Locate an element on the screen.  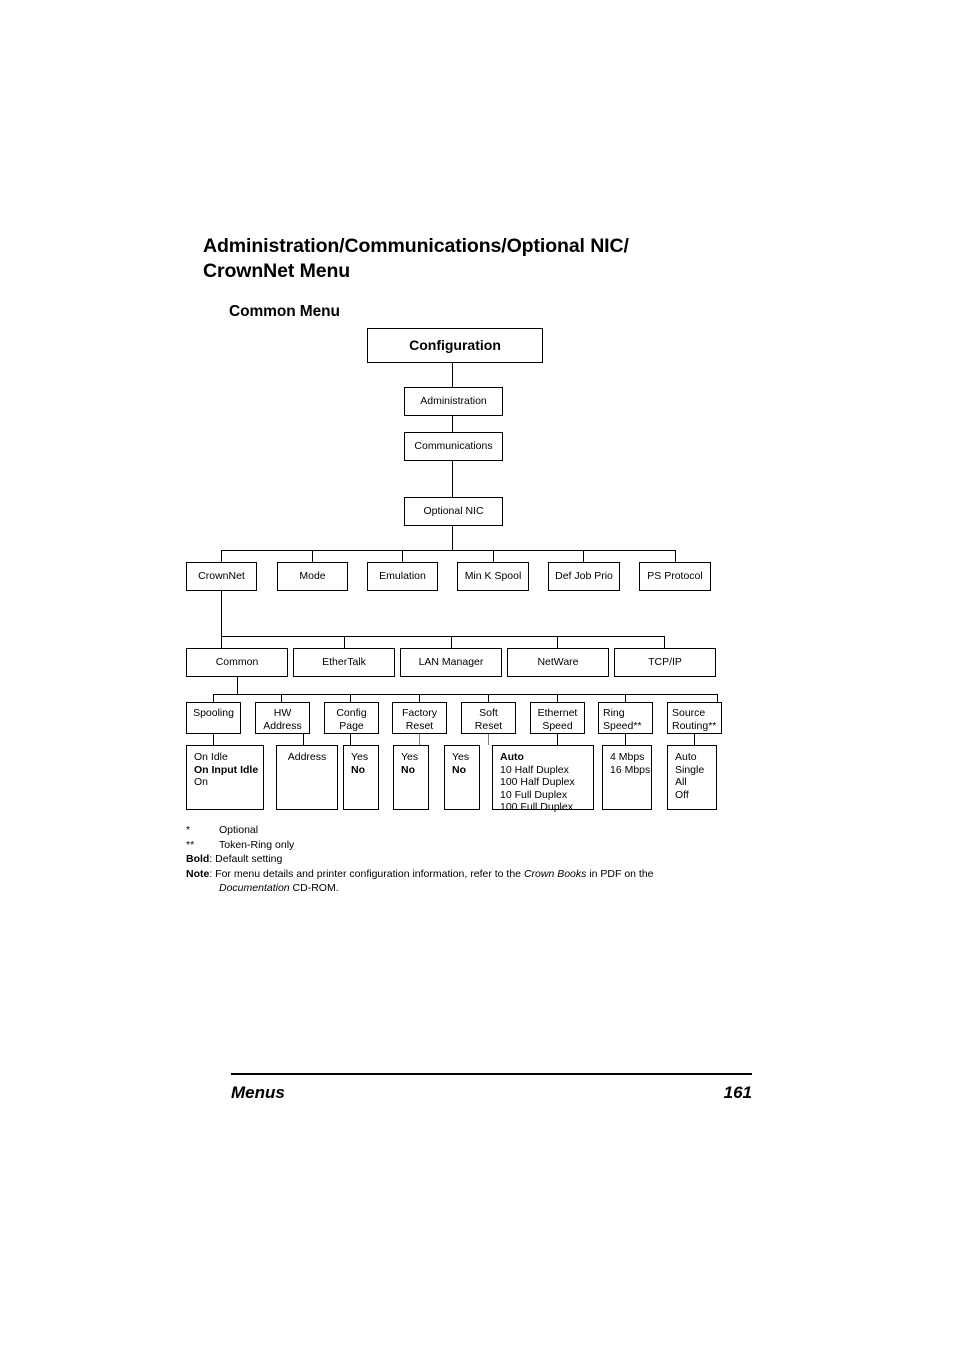
footnote-note-italic-1: Crown Books is located at coordinates (555, 873).